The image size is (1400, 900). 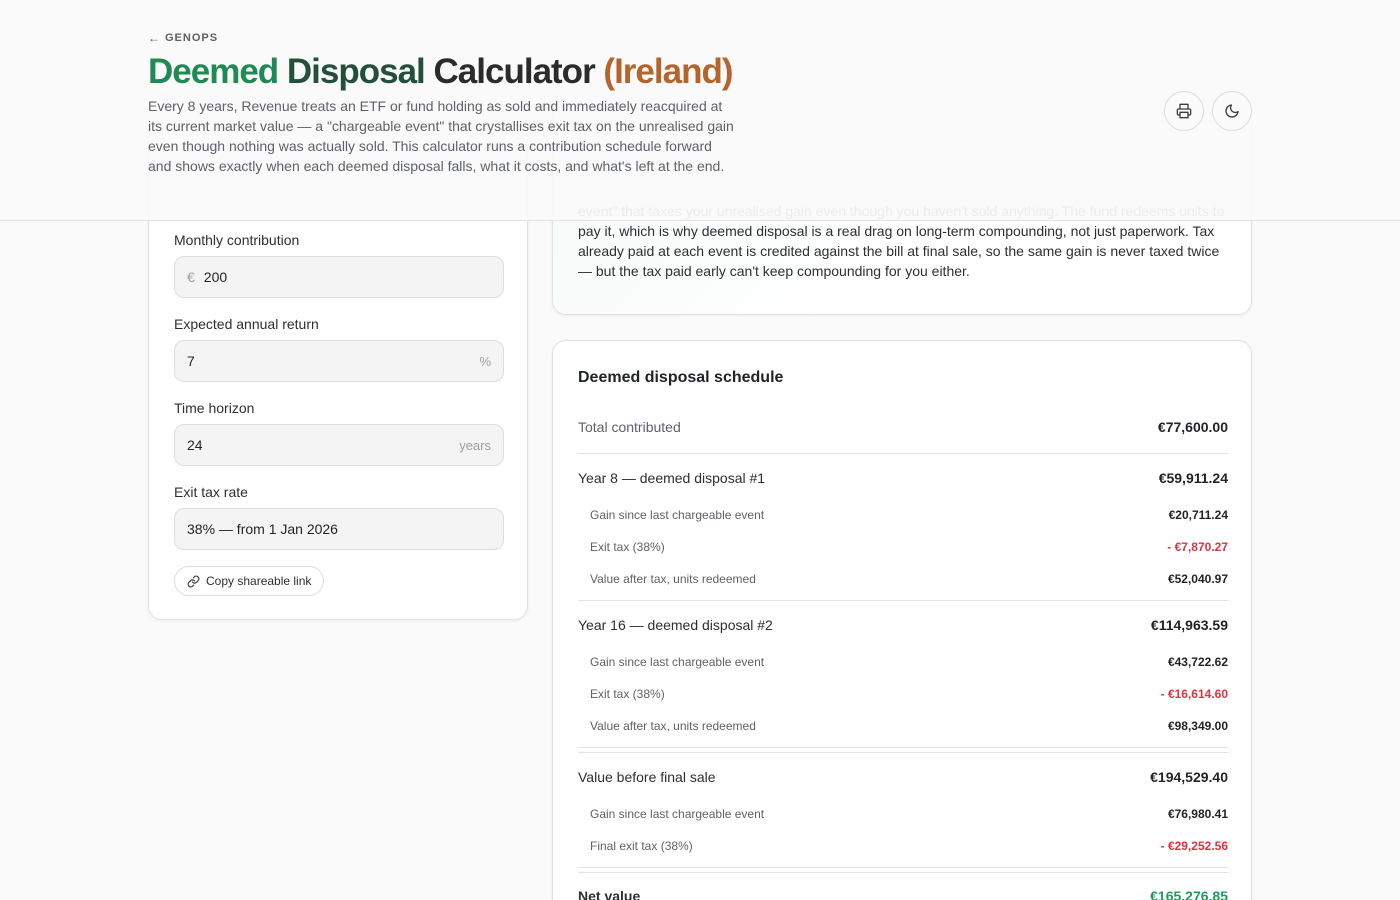 What do you see at coordinates (1193, 478) in the screenshot?
I see `event-value: €59,911.24` at bounding box center [1193, 478].